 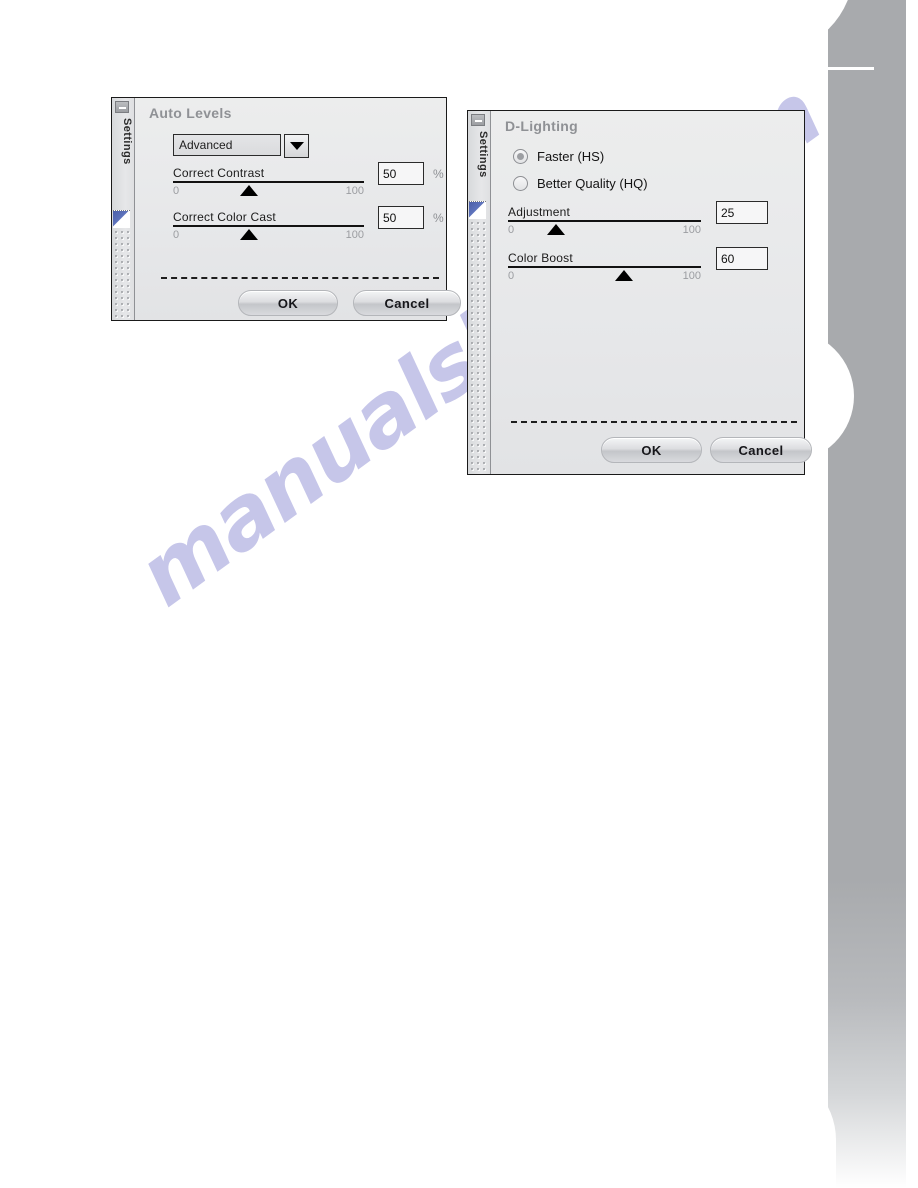 I want to click on radio-selected-icon, so click(x=520, y=156).